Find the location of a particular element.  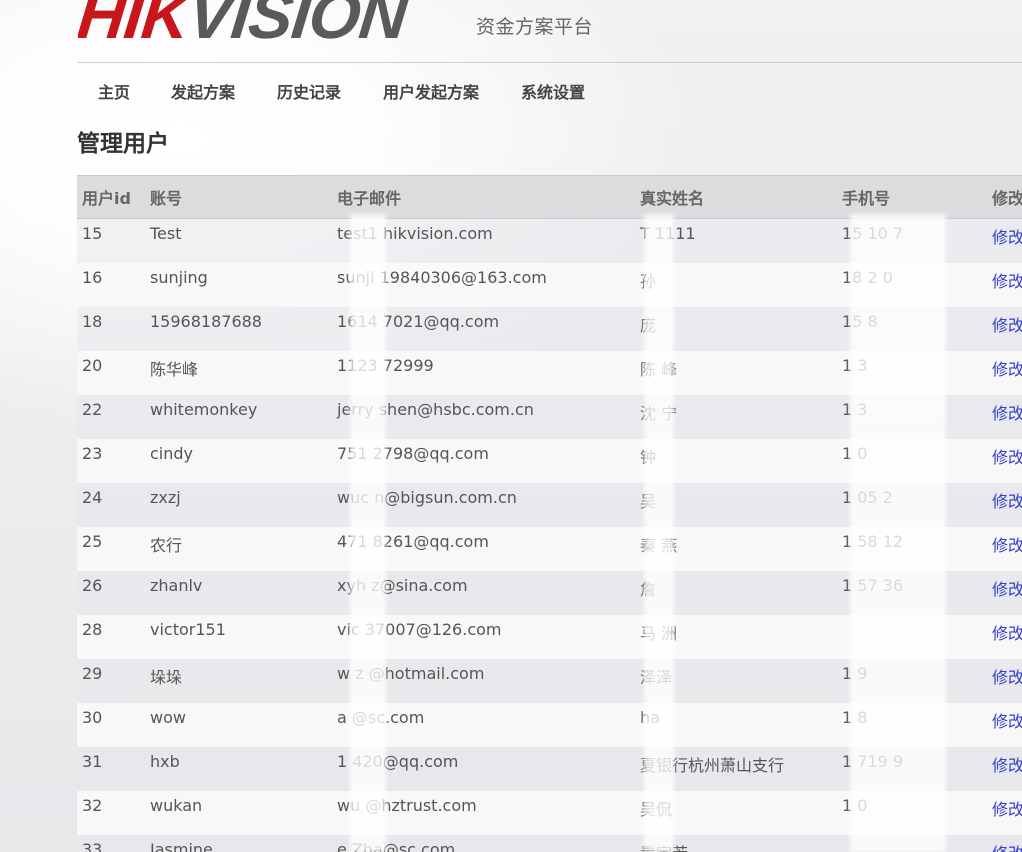

cell-real-name: 秦 燕 is located at coordinates (659, 545).